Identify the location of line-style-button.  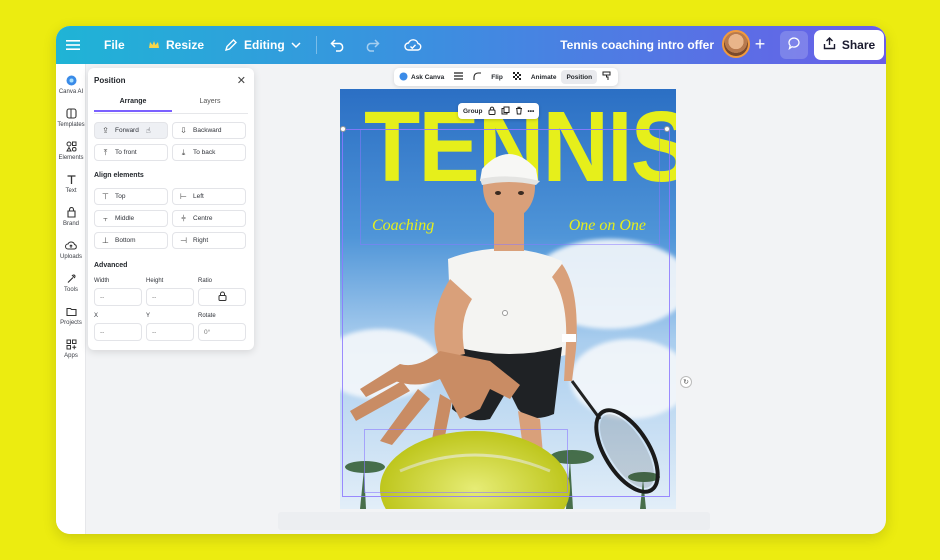
(458, 77).